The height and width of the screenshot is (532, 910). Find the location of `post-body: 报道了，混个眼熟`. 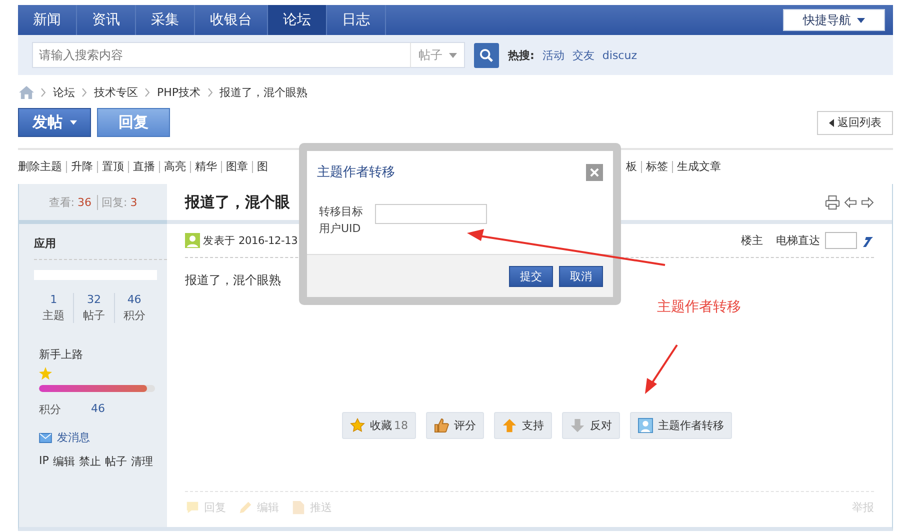

post-body: 报道了，混个眼熟 is located at coordinates (233, 280).